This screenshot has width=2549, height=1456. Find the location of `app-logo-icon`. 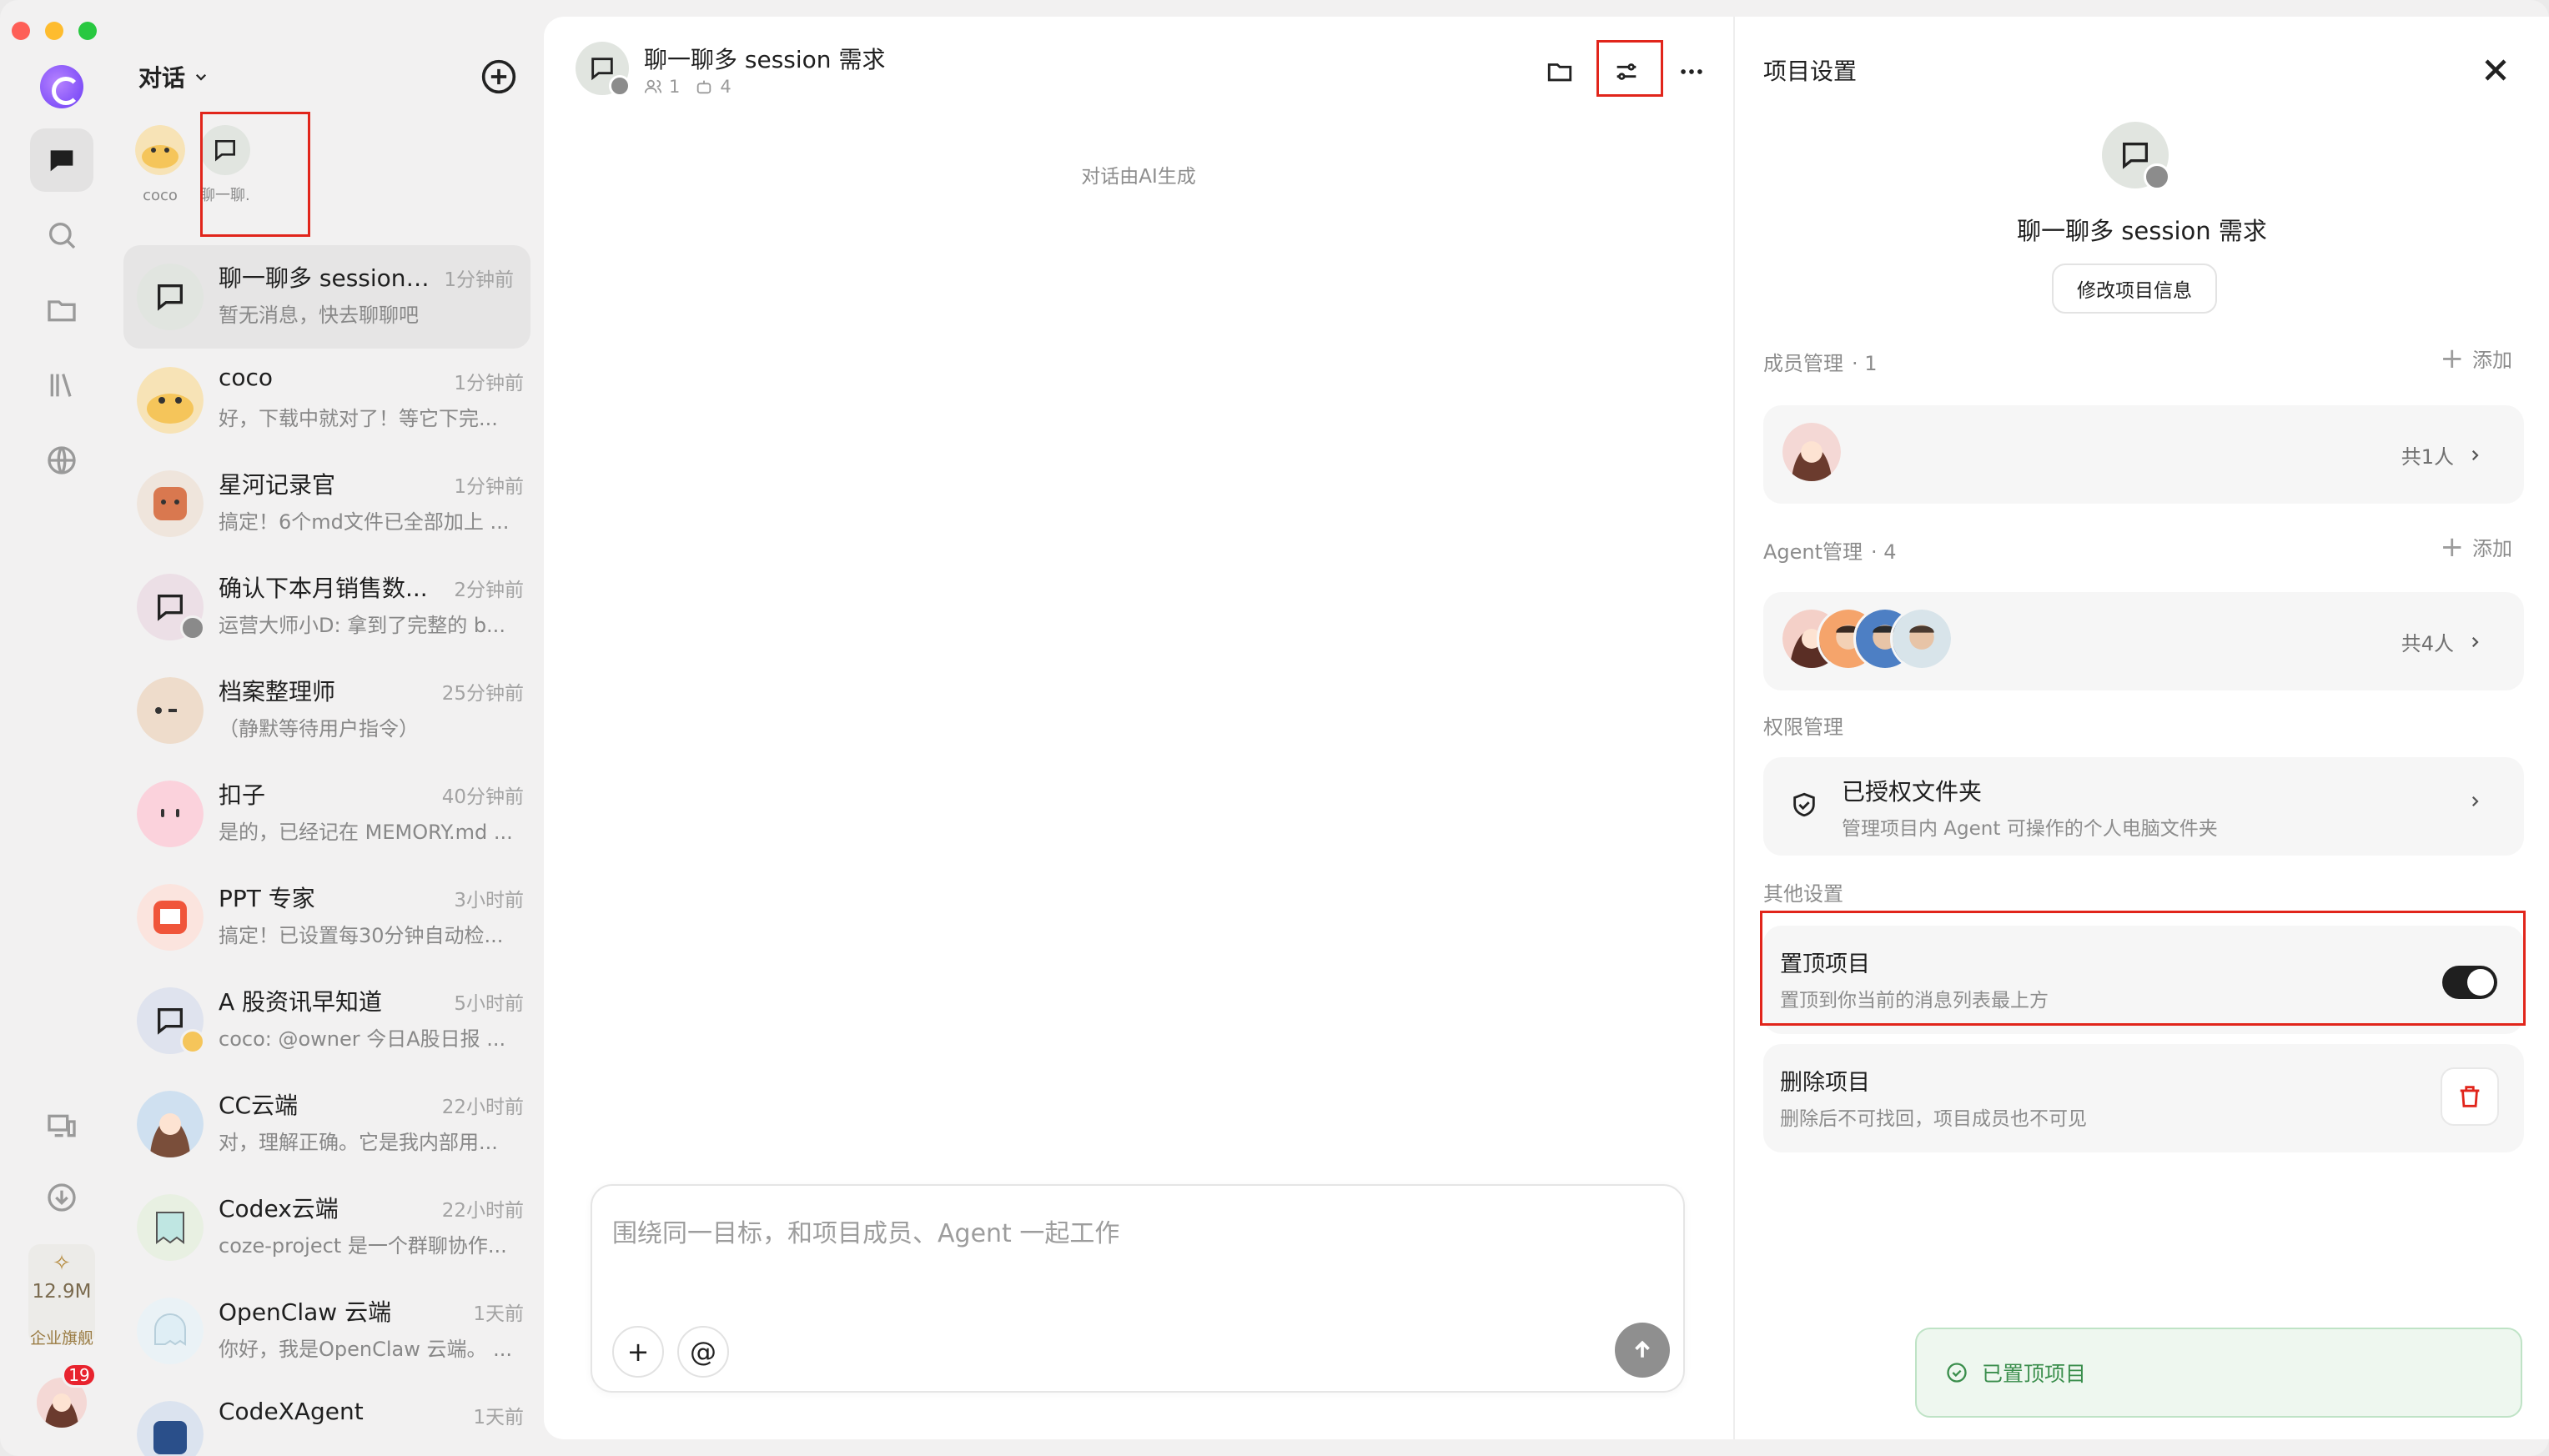

app-logo-icon is located at coordinates (62, 86).